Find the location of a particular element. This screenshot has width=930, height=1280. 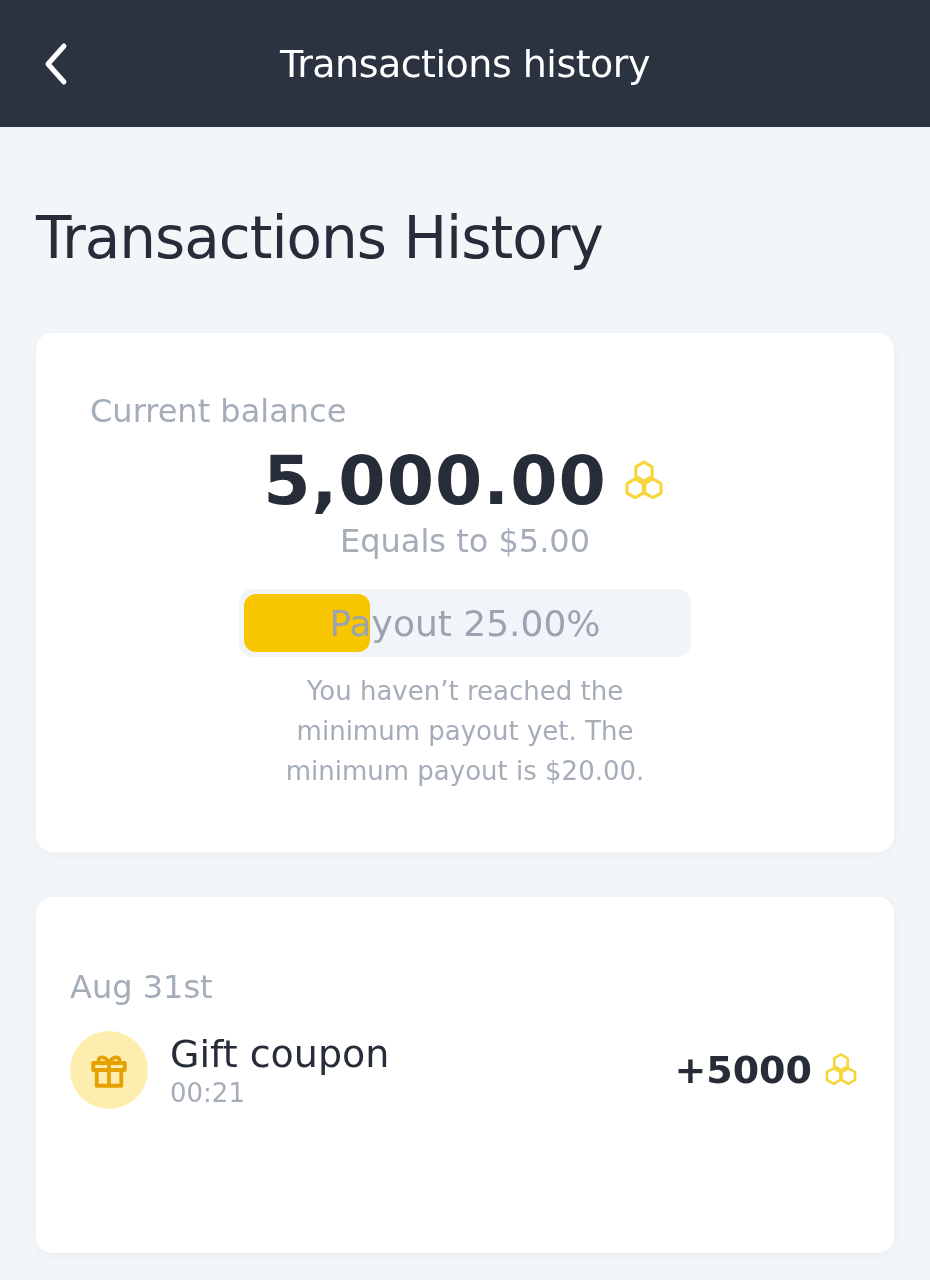

transaction-amount: +5000 is located at coordinates (743, 1070).